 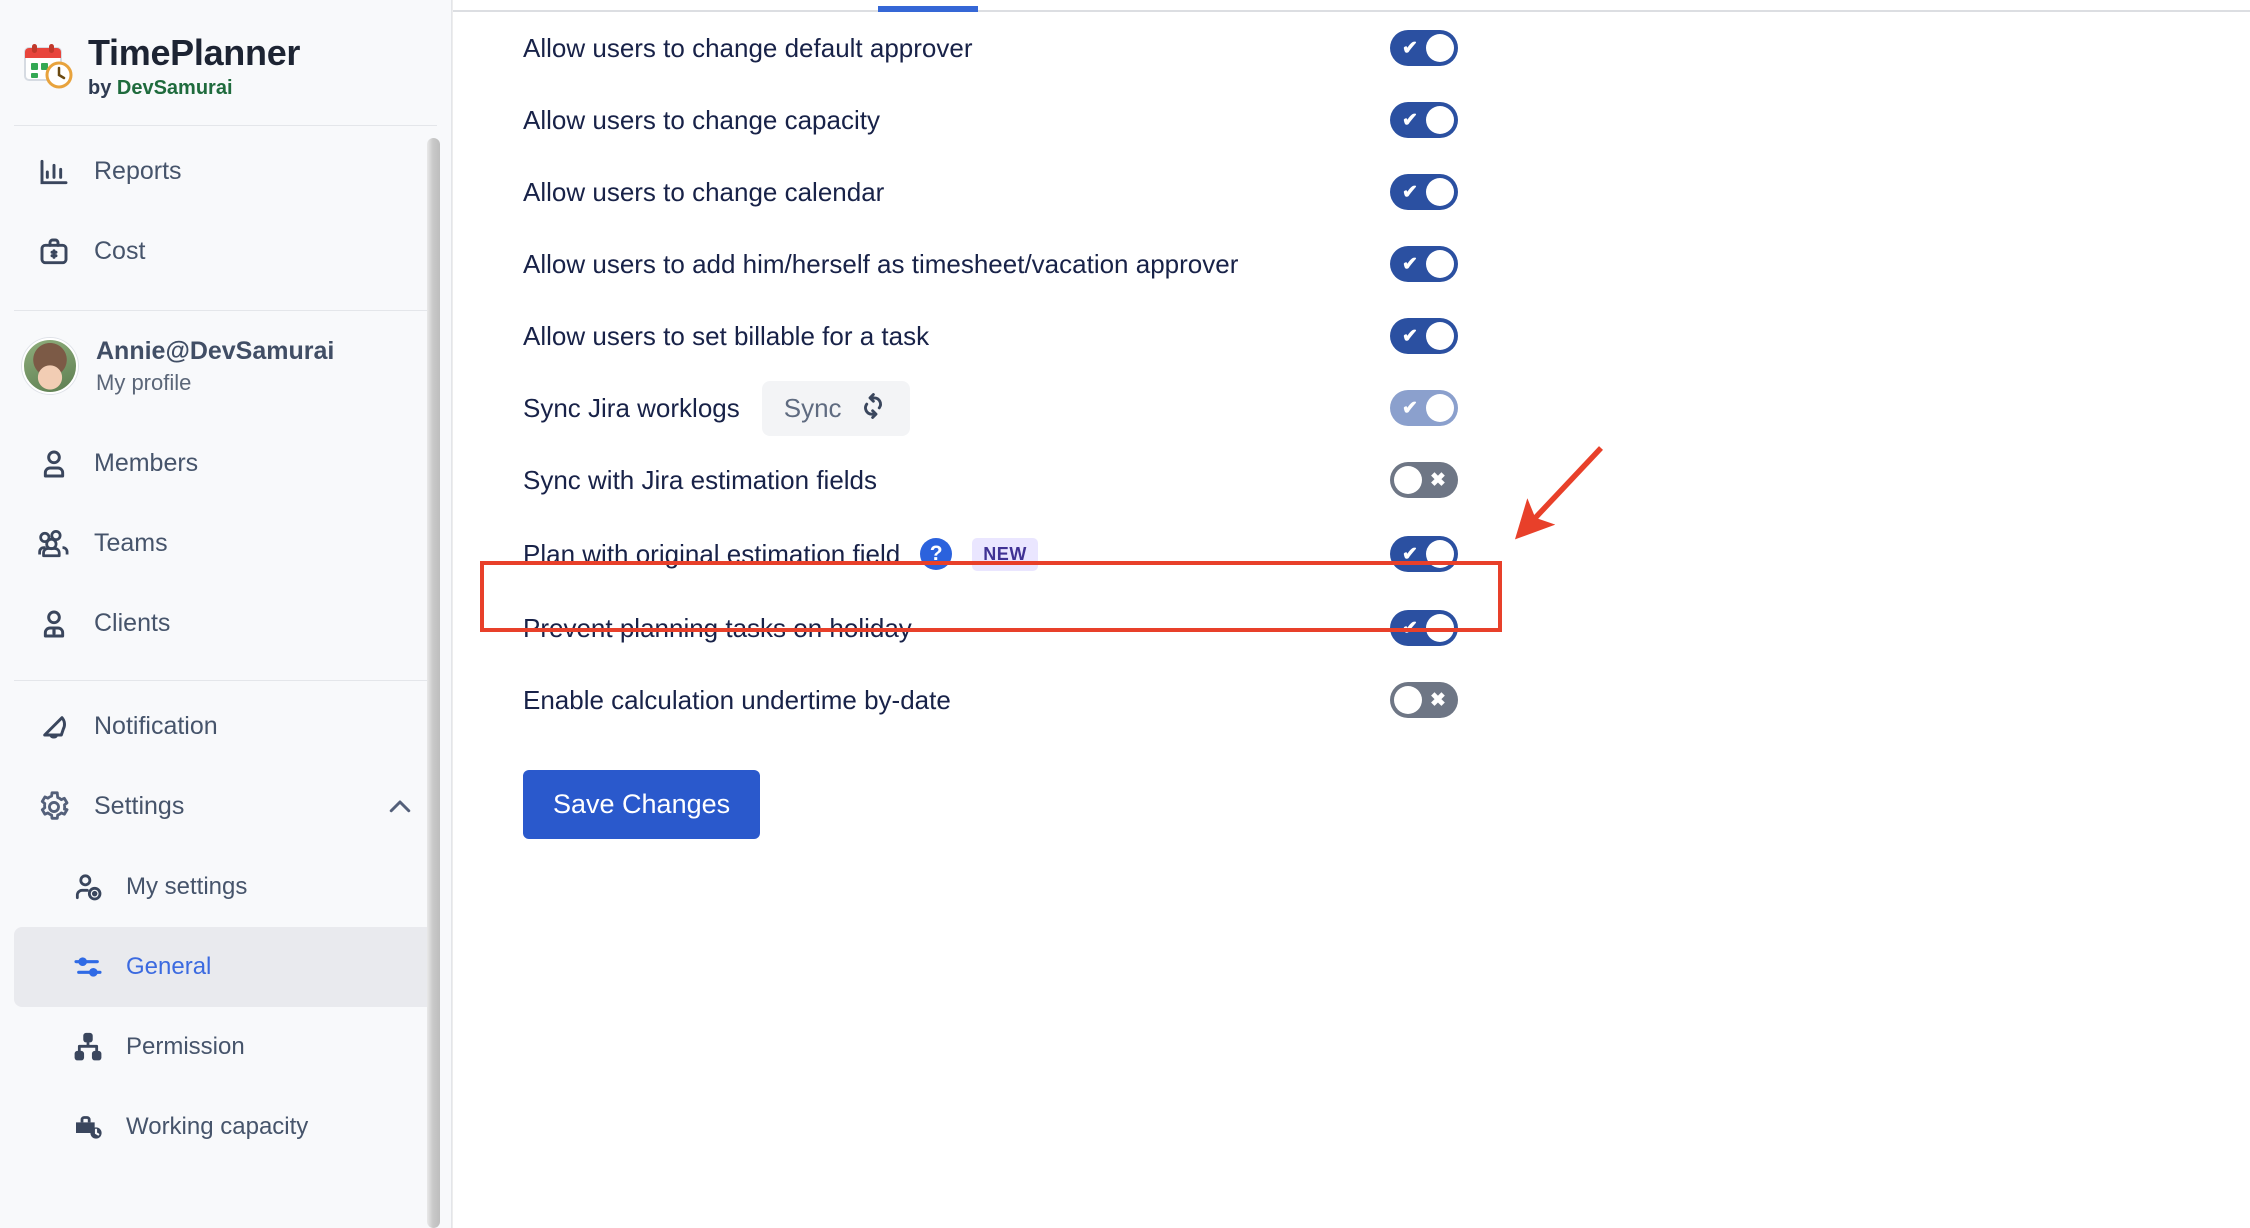 What do you see at coordinates (704, 191) in the screenshot?
I see `setting-label: Allow users to change calendar` at bounding box center [704, 191].